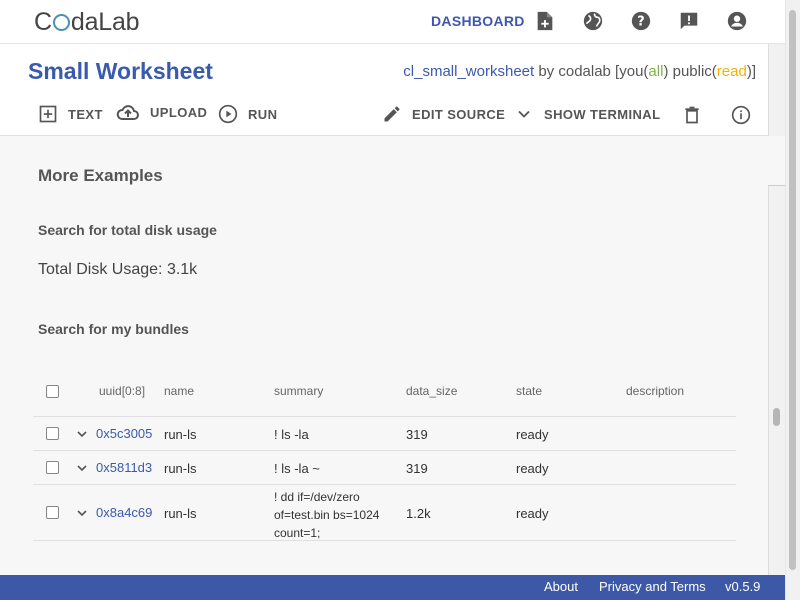 The height and width of the screenshot is (600, 800). Describe the element at coordinates (228, 114) in the screenshot. I see `play-circle-icon` at that location.